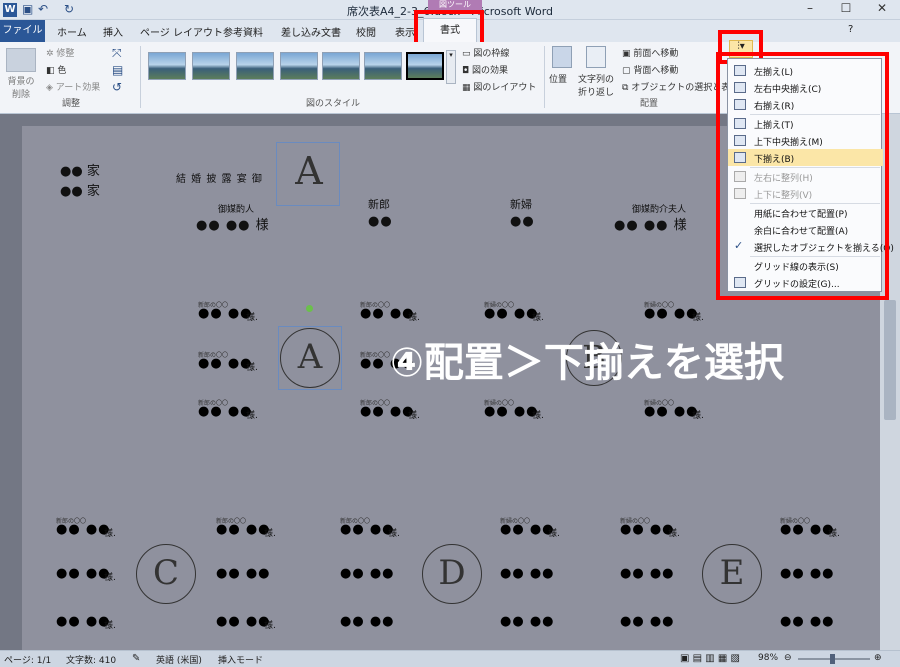  Describe the element at coordinates (309, 171) in the screenshot. I see `logo-letter: A` at that location.